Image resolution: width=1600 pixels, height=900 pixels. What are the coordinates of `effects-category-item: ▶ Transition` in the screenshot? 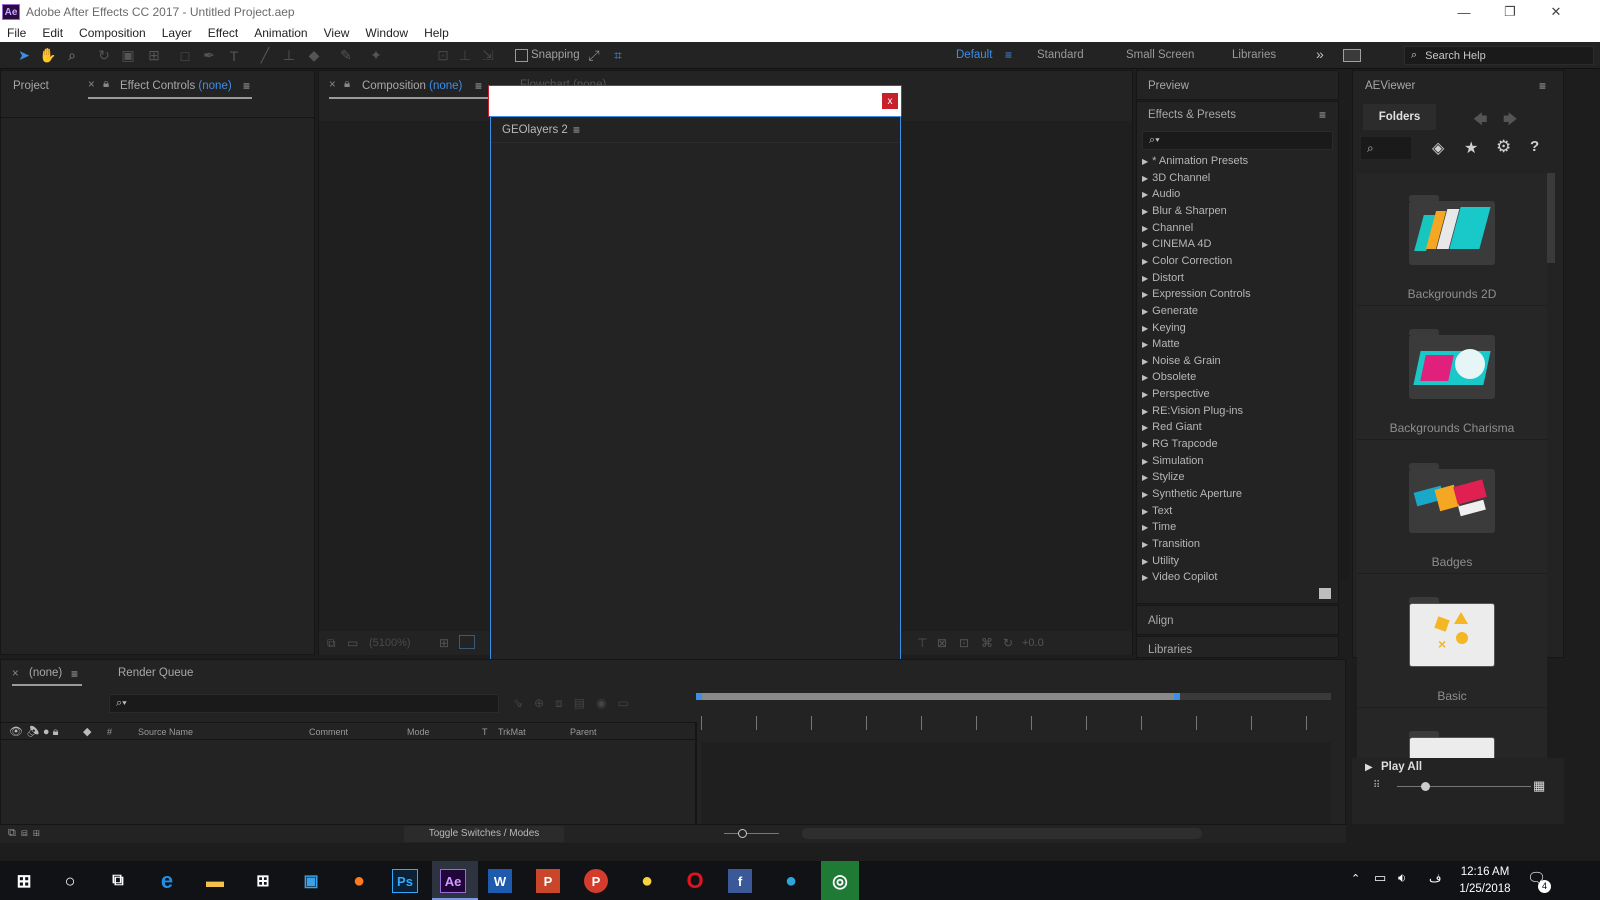 It's located at (1171, 544).